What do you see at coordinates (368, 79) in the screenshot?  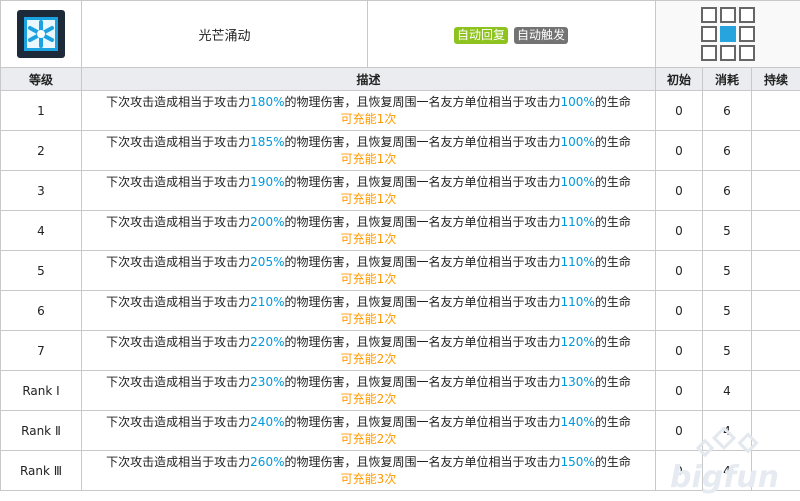 I see `col-desc: 描述` at bounding box center [368, 79].